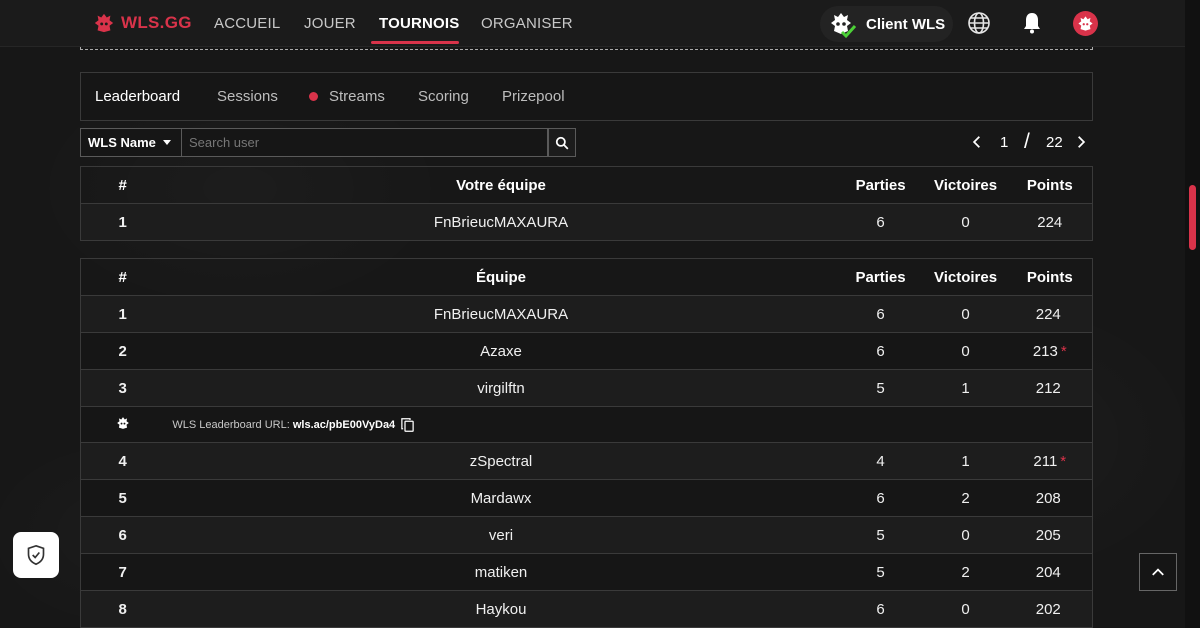 Image resolution: width=1200 pixels, height=628 pixels. I want to click on row-points: 204, so click(1050, 572).